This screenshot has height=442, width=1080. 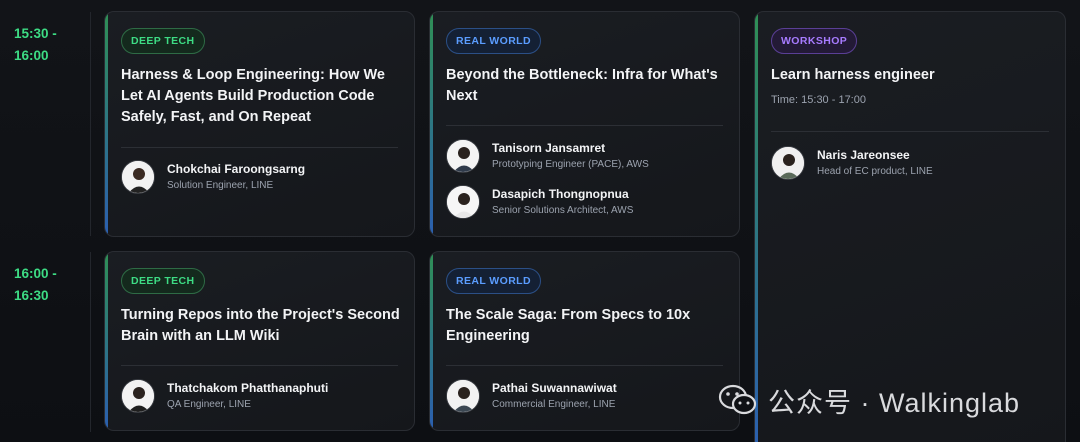 I want to click on speaker-role: Solution Engineer, LINE, so click(x=220, y=185).